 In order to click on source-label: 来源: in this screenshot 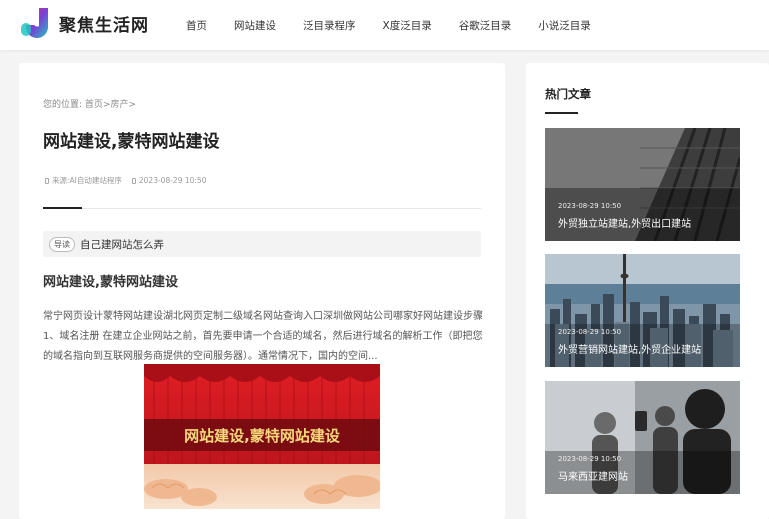, I will do `click(61, 180)`.